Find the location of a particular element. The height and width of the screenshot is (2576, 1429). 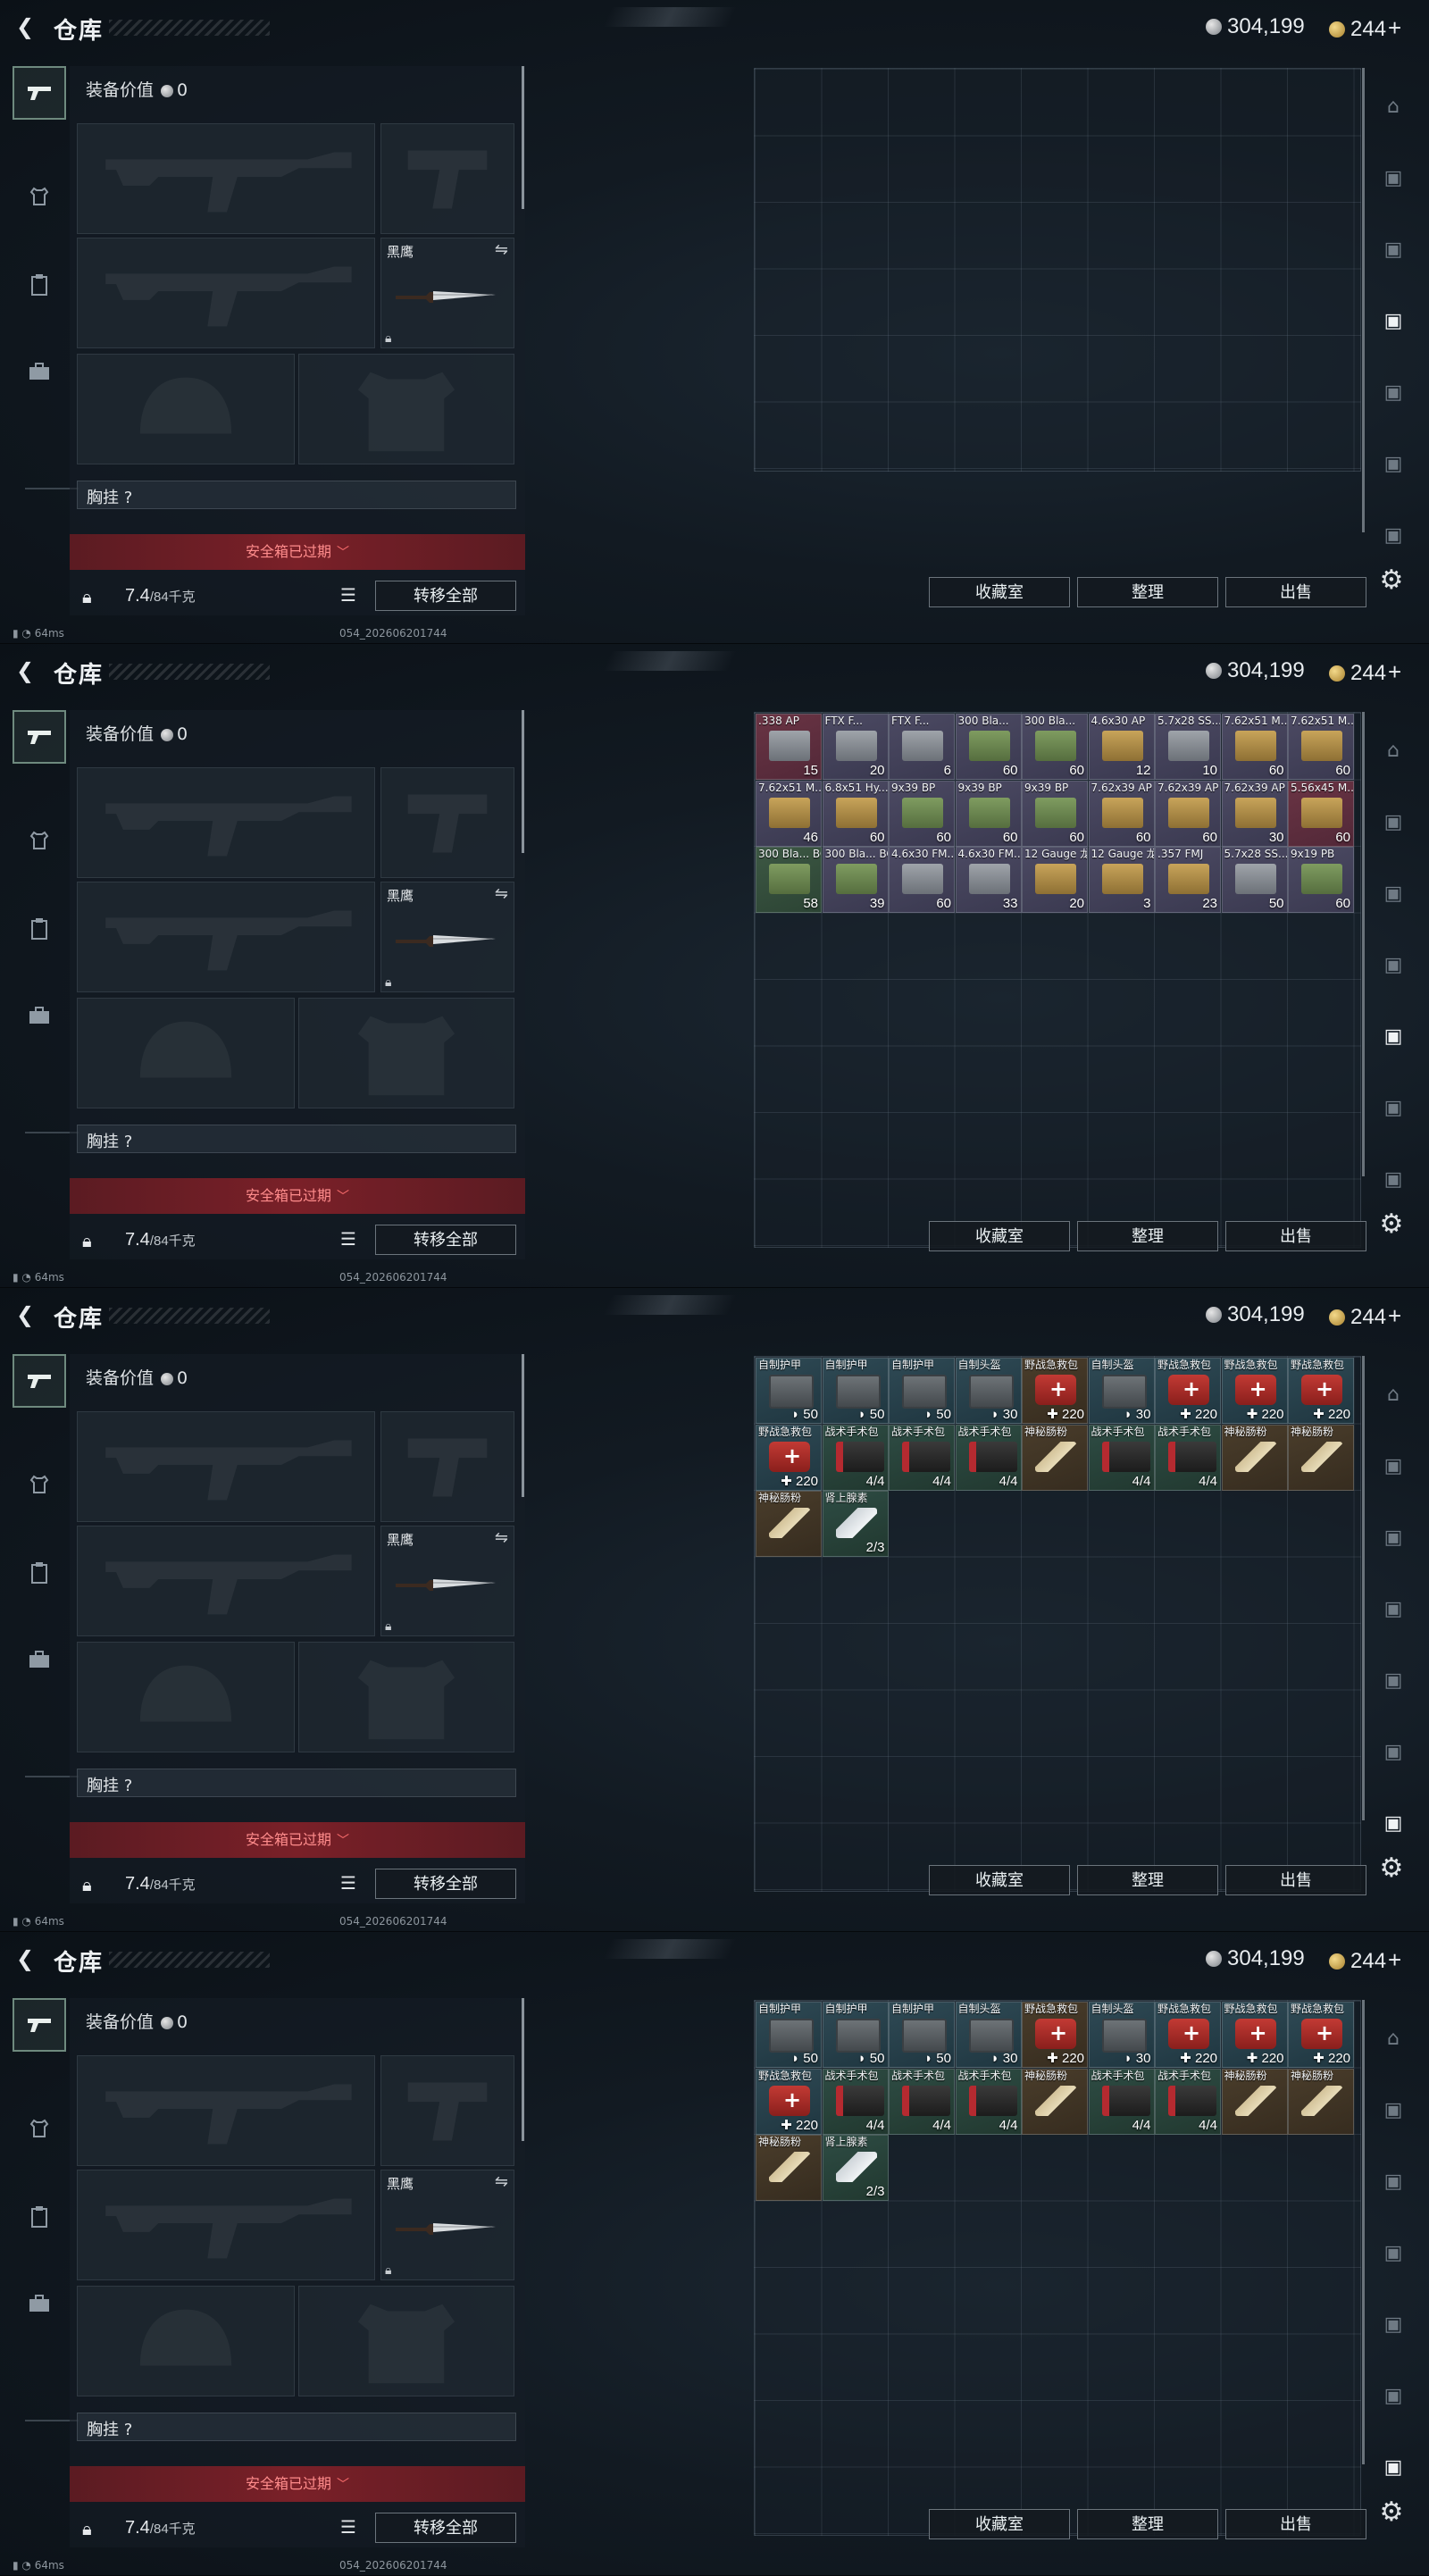

ammo-item: 12 Gauge 龙... 3 is located at coordinates (1121, 880).